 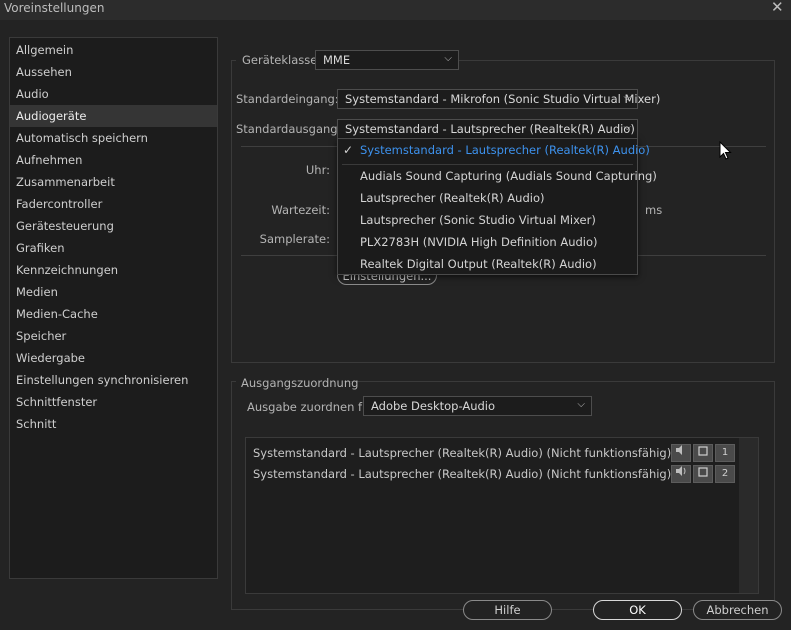 What do you see at coordinates (637, 610) in the screenshot?
I see `ok-button: OK` at bounding box center [637, 610].